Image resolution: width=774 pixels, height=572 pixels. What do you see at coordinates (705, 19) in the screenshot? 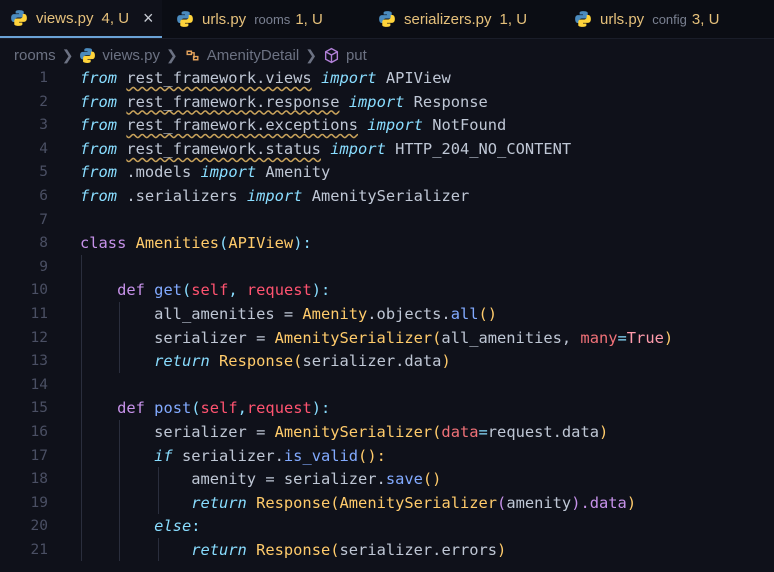
I see `tab-problem-count: 3, U` at bounding box center [705, 19].